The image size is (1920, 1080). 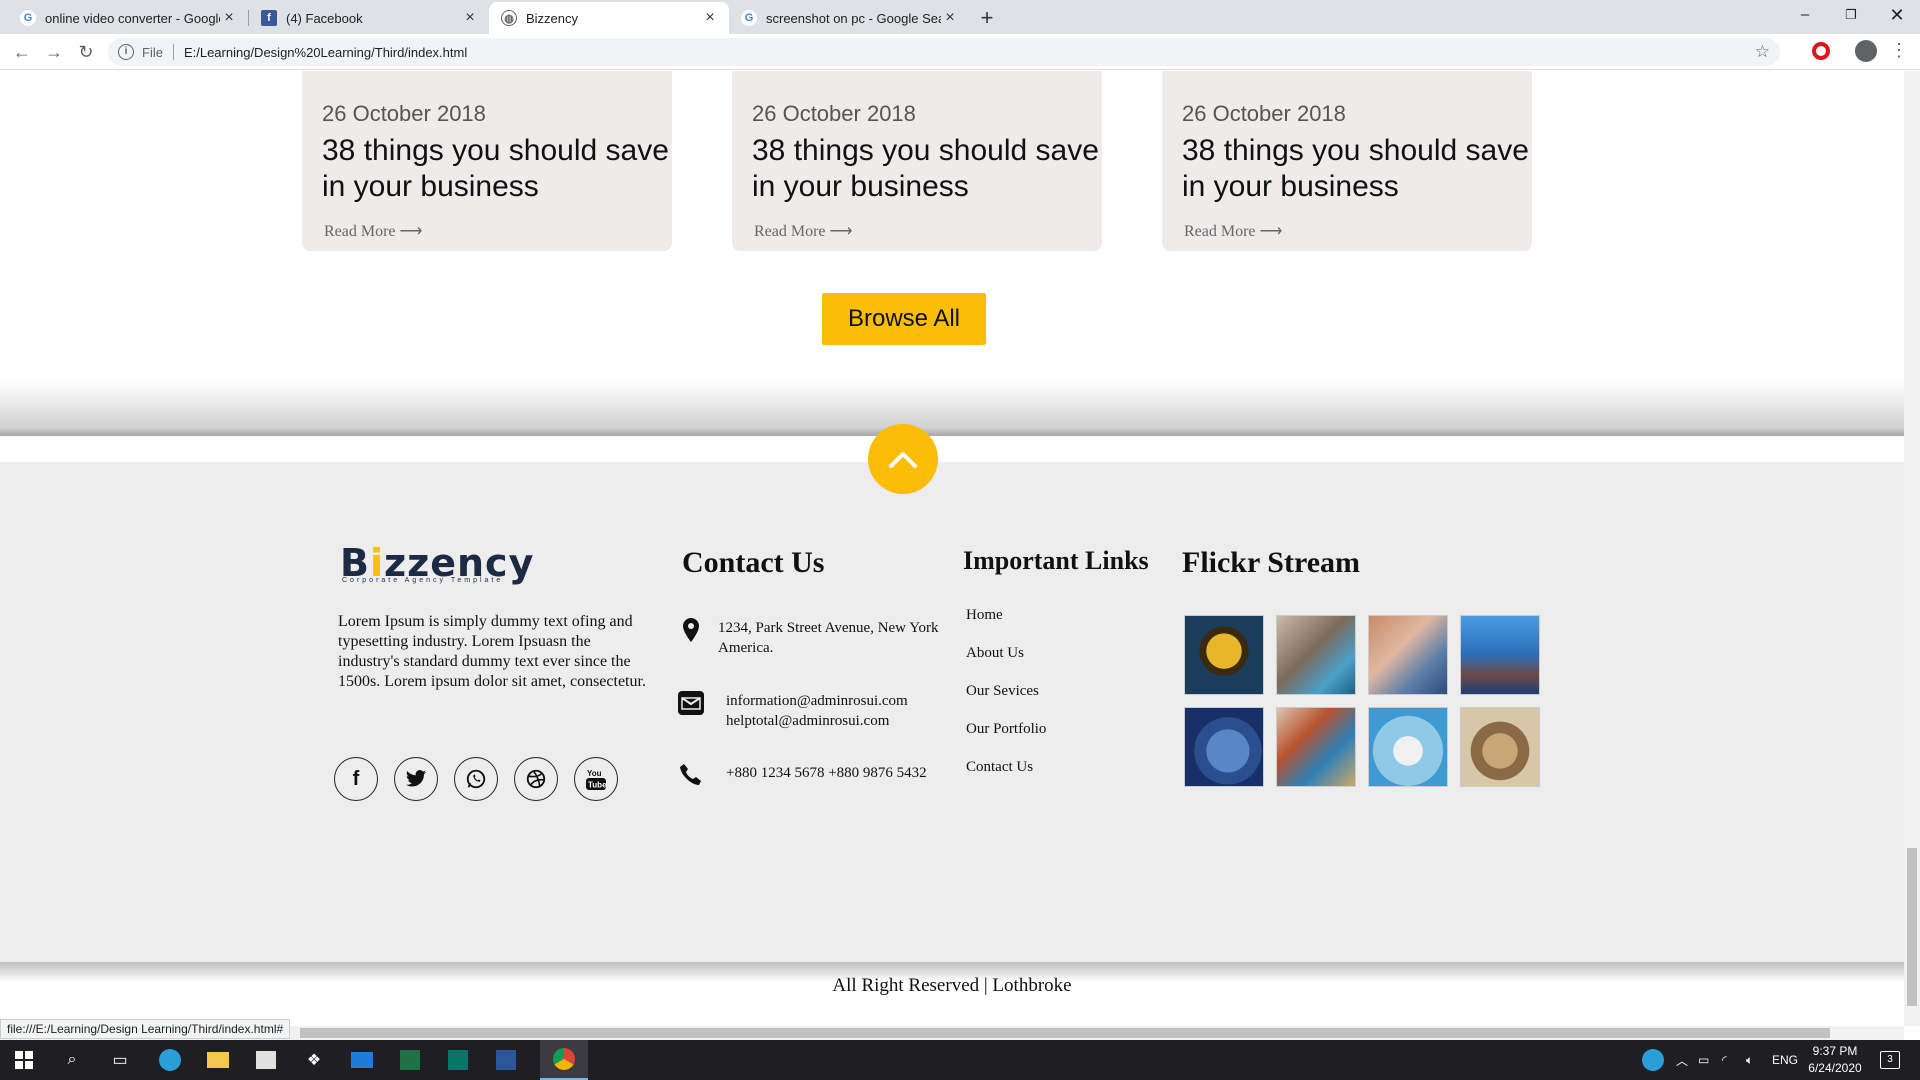 What do you see at coordinates (152, 52) in the screenshot?
I see `scheme-label: File` at bounding box center [152, 52].